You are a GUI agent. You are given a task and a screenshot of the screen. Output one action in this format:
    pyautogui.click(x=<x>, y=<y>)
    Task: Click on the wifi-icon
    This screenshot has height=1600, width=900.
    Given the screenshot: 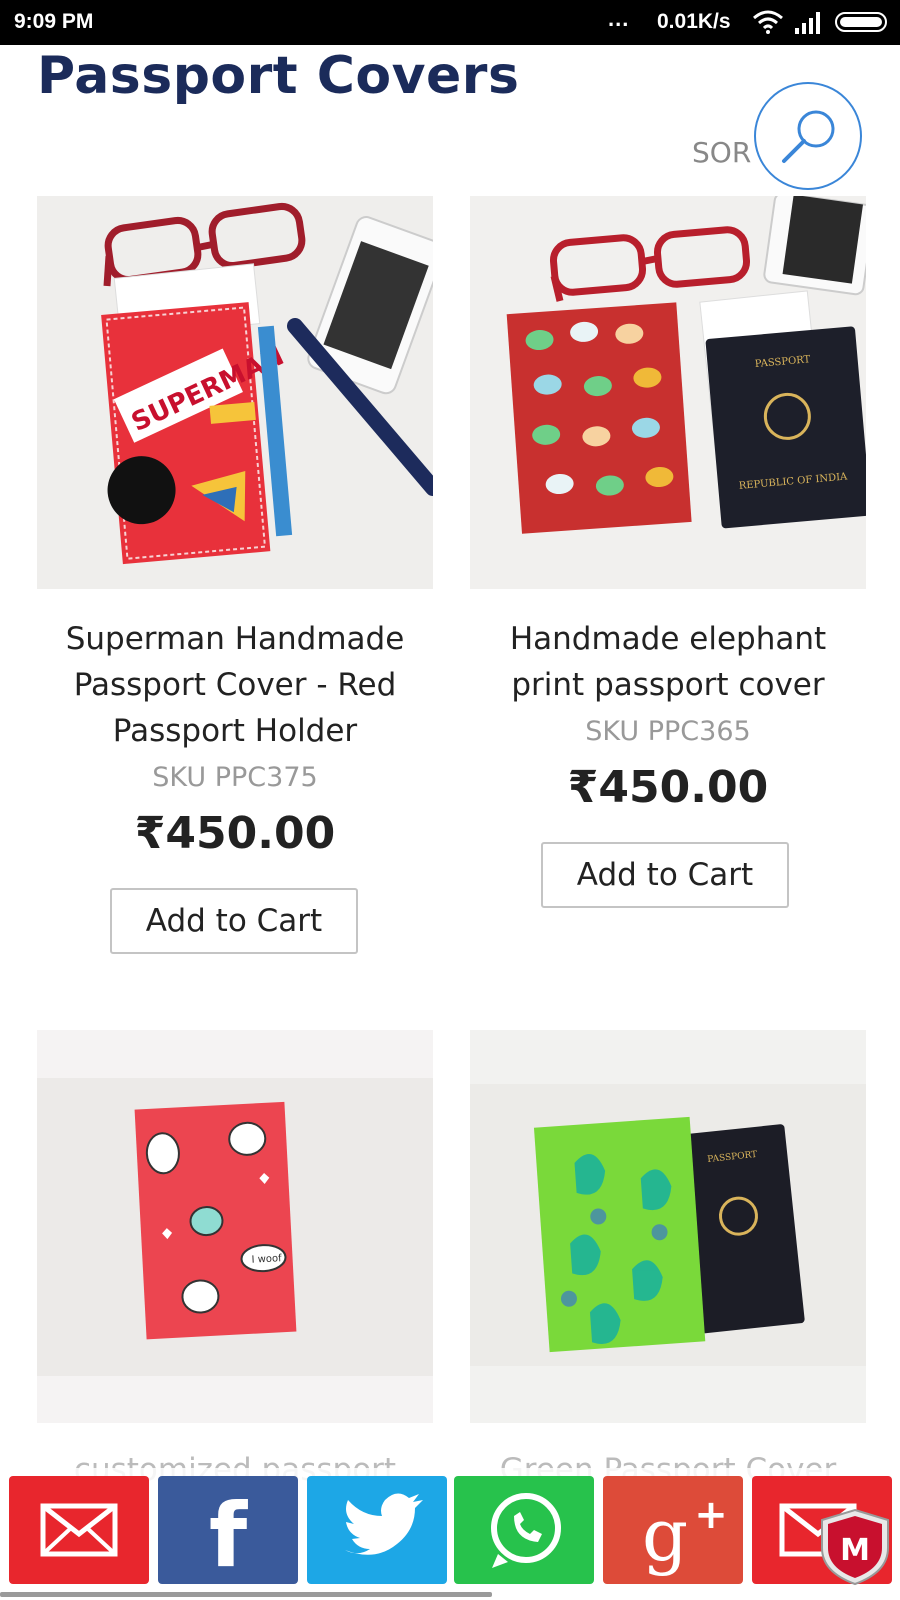 What is the action you would take?
    pyautogui.click(x=768, y=25)
    